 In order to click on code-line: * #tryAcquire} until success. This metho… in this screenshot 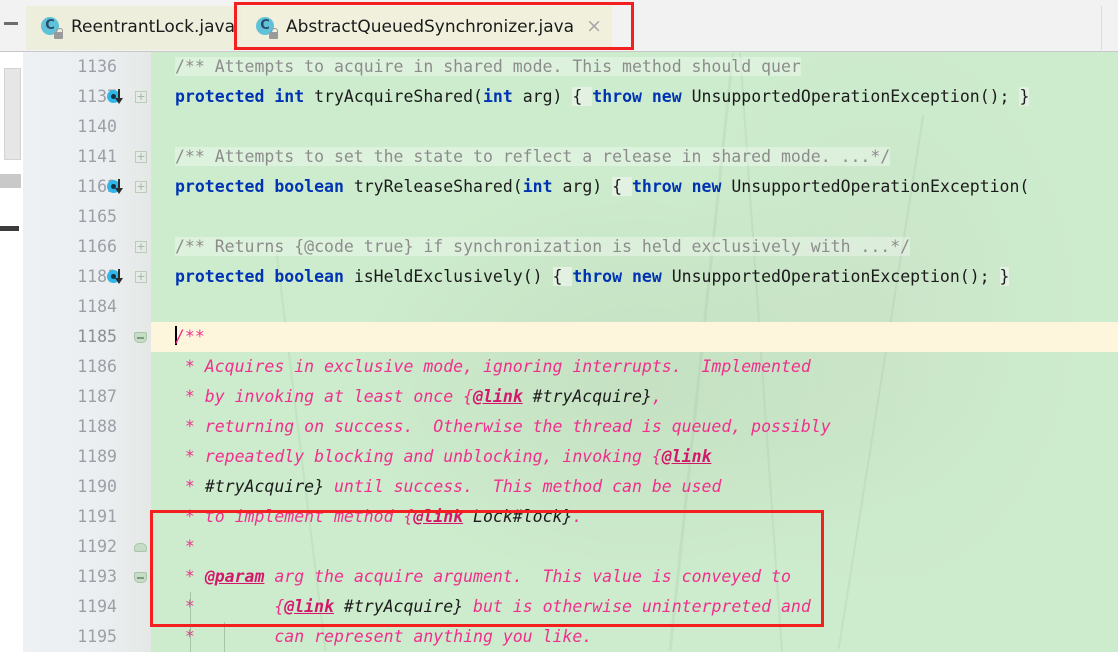, I will do `click(634, 487)`.